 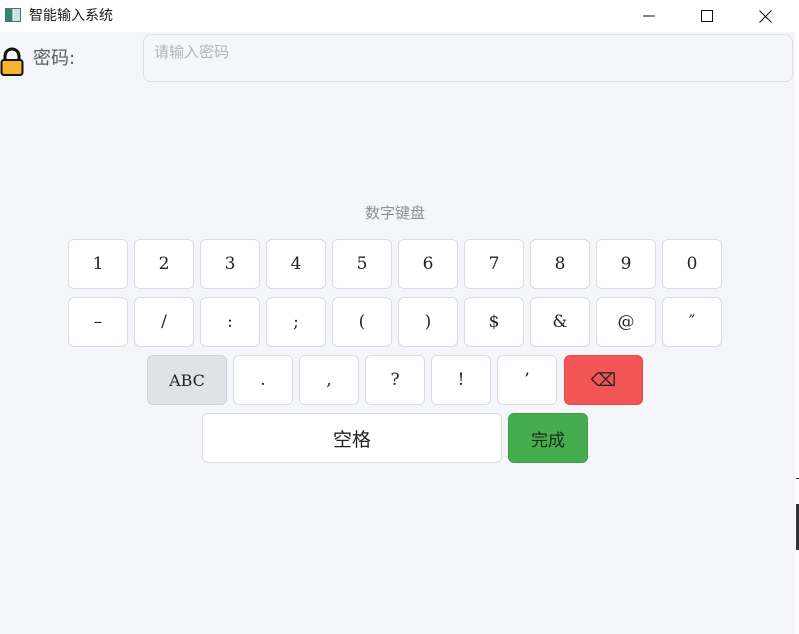 What do you see at coordinates (395, 380) in the screenshot?
I see `key-question: ?` at bounding box center [395, 380].